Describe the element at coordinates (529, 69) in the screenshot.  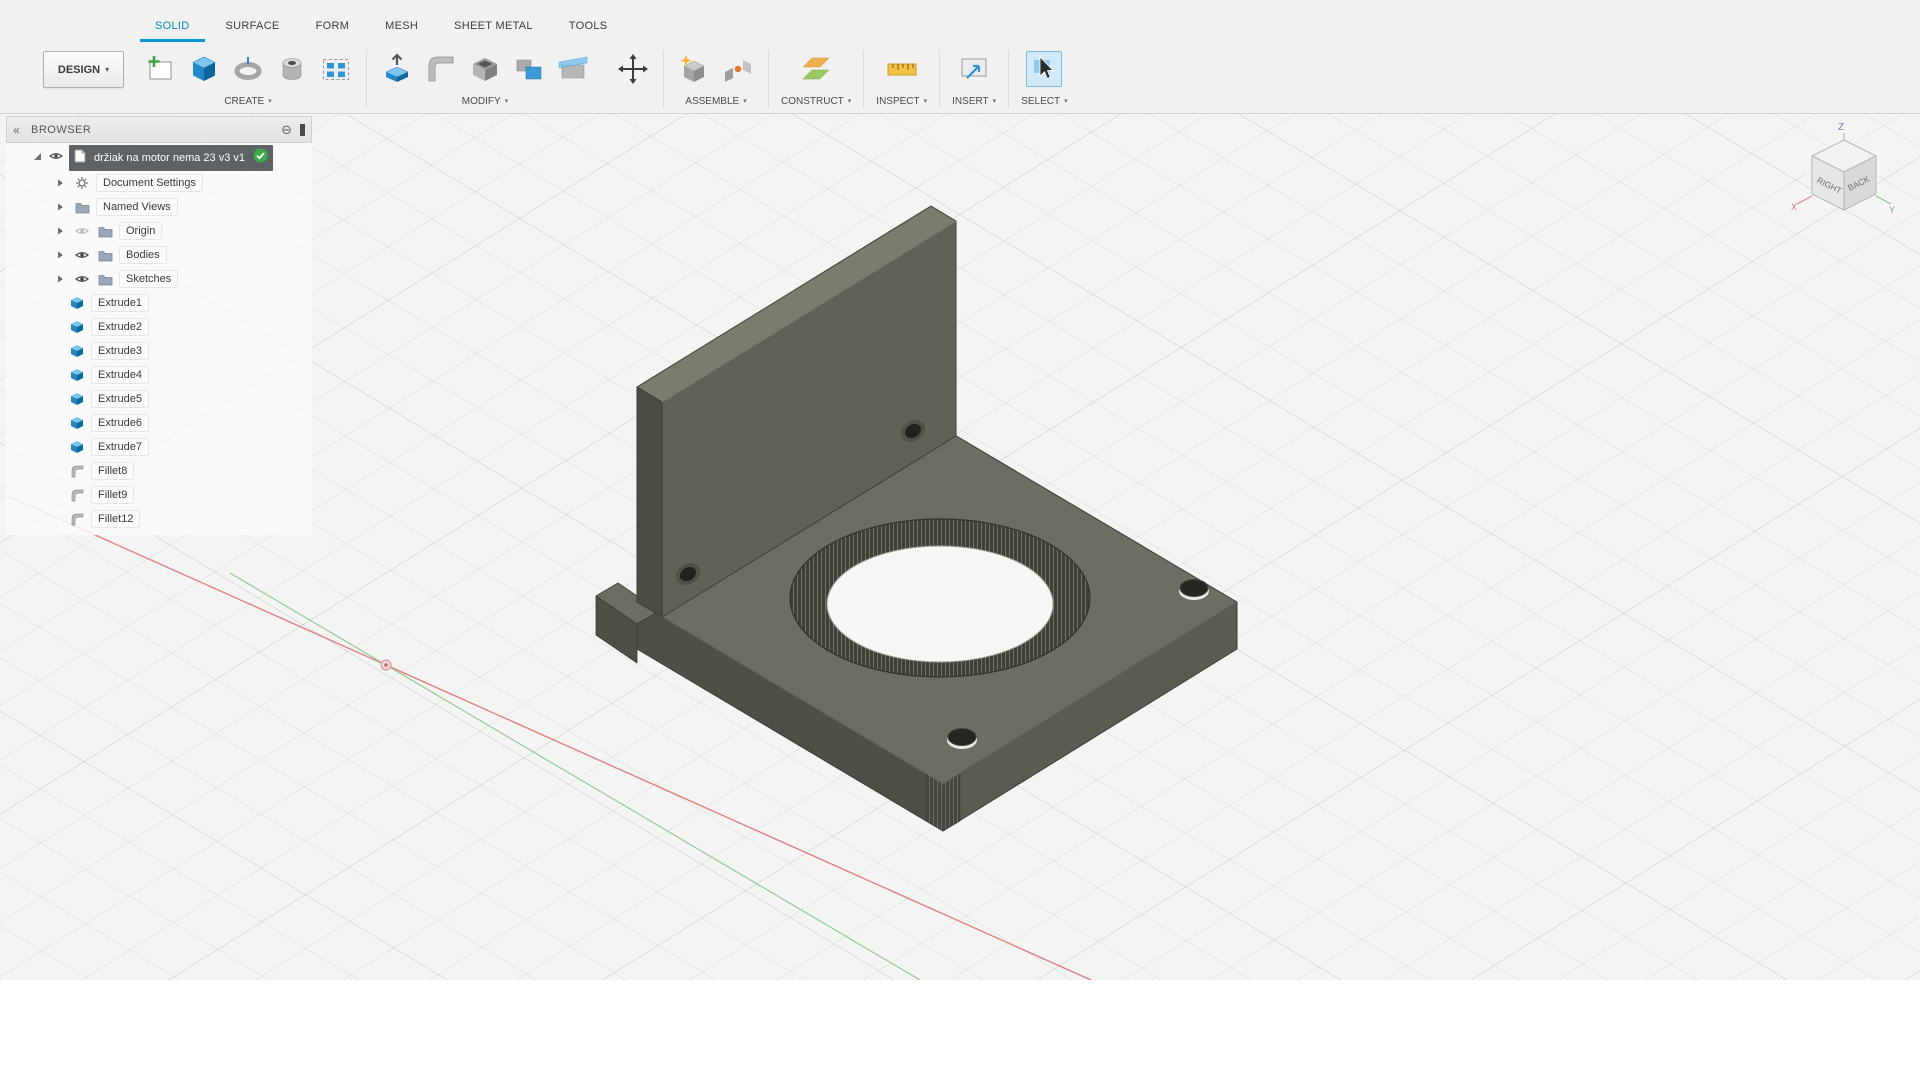
I see `combine-icon` at that location.